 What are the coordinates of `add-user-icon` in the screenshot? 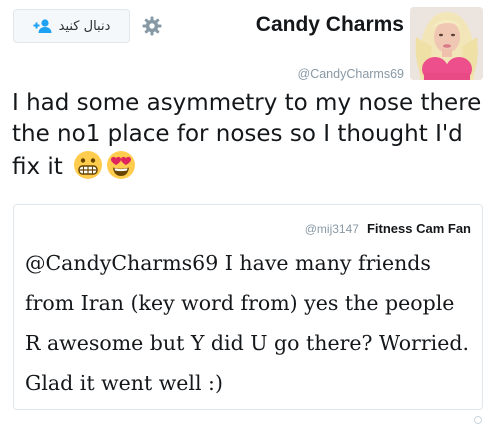 It's located at (43, 26).